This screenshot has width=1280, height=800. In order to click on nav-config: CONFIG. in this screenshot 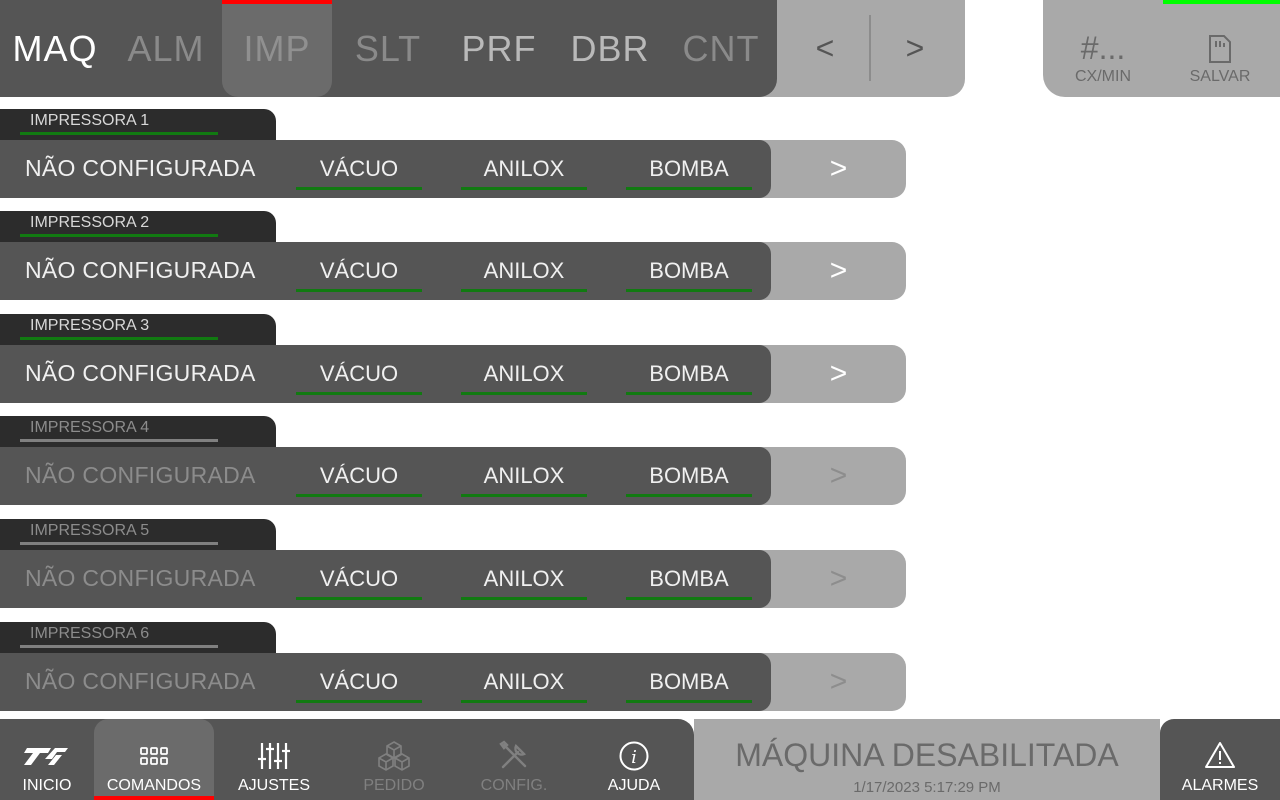, I will do `click(514, 759)`.